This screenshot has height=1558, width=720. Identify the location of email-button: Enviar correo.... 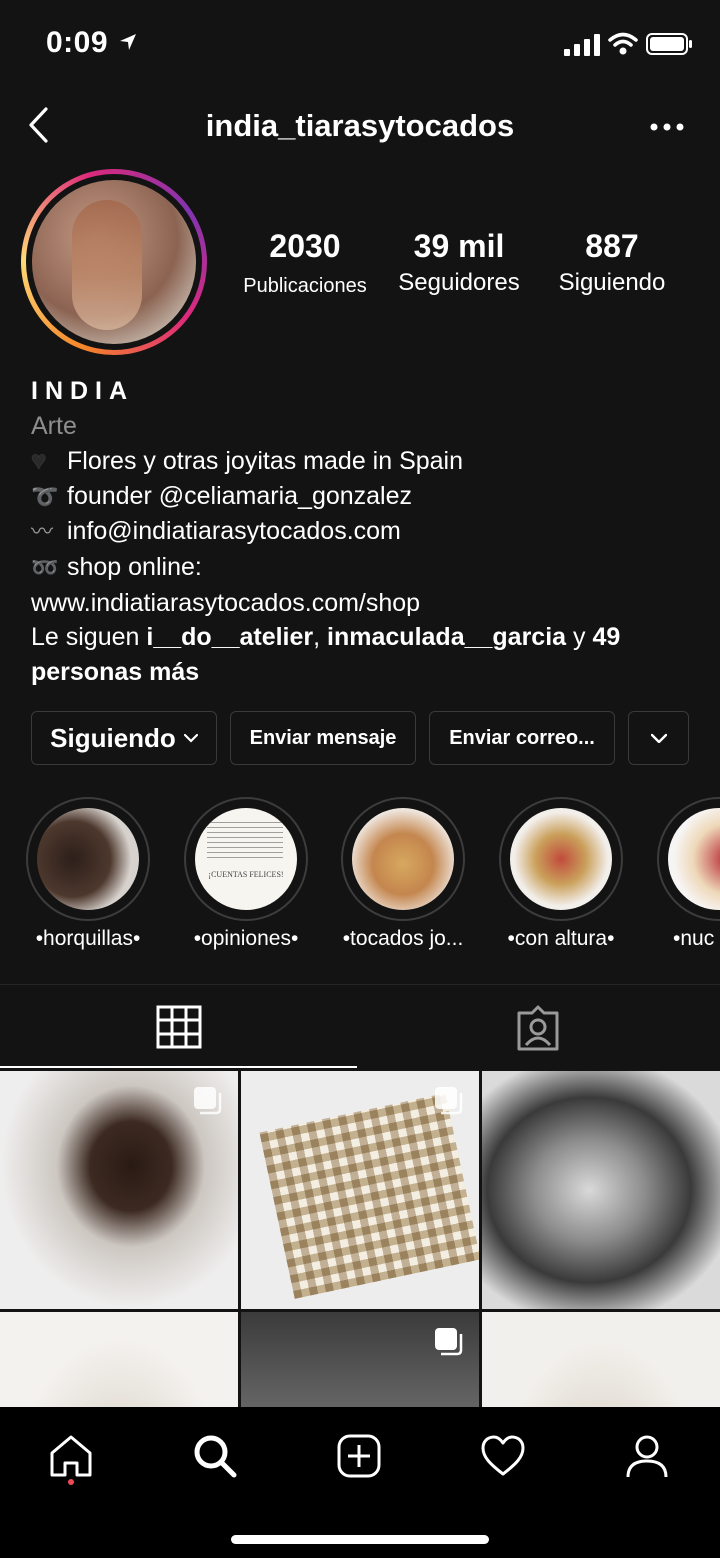
(522, 738).